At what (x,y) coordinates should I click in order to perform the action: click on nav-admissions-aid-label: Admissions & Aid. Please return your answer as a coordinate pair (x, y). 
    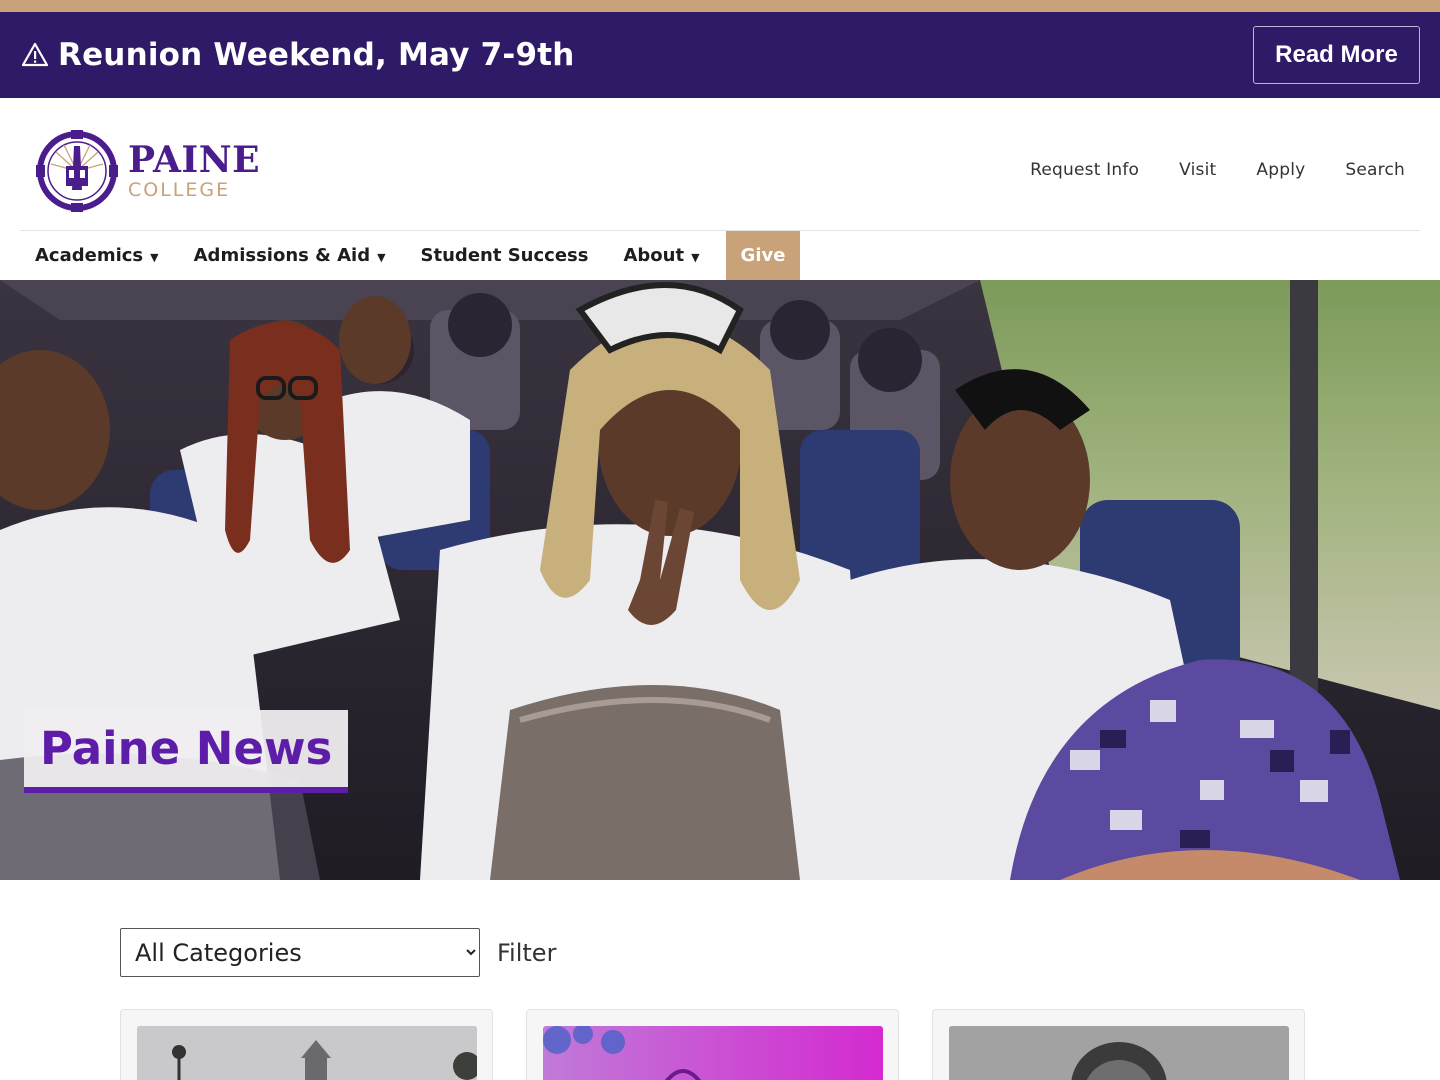
    Looking at the image, I should click on (282, 255).